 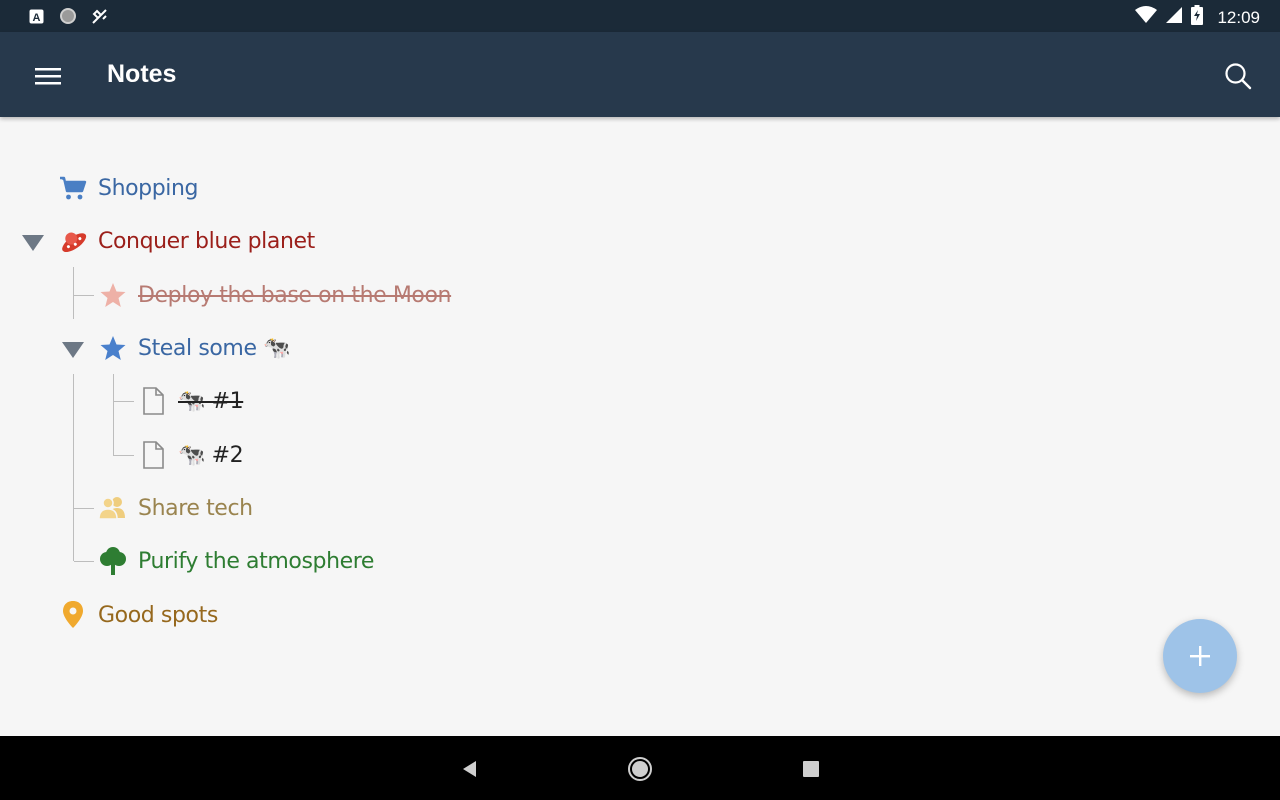 I want to click on tree-item-good-spots: Good spots, so click(x=138, y=615).